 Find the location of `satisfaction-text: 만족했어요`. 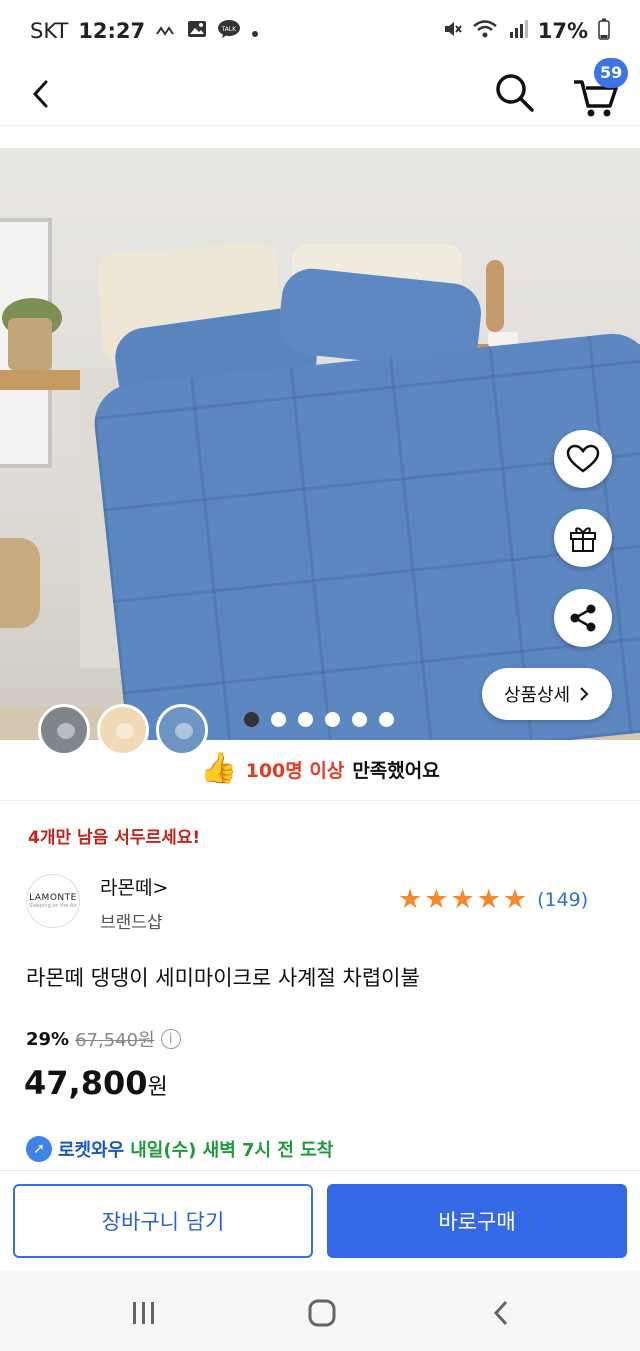

satisfaction-text: 만족했어요 is located at coordinates (396, 770).